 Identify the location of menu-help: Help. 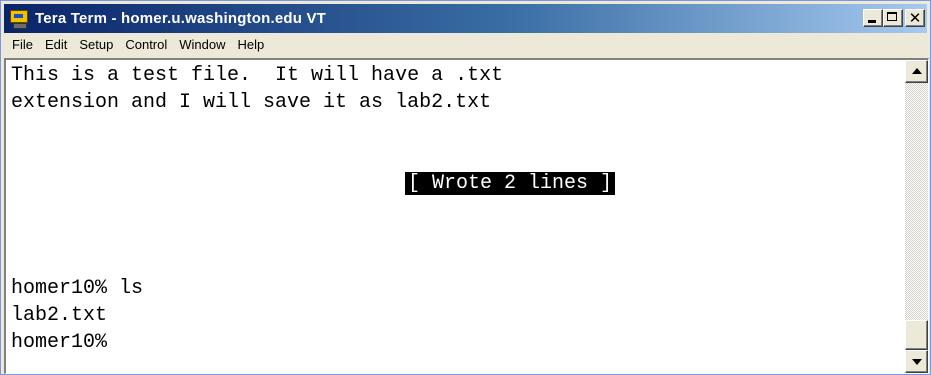
(251, 45).